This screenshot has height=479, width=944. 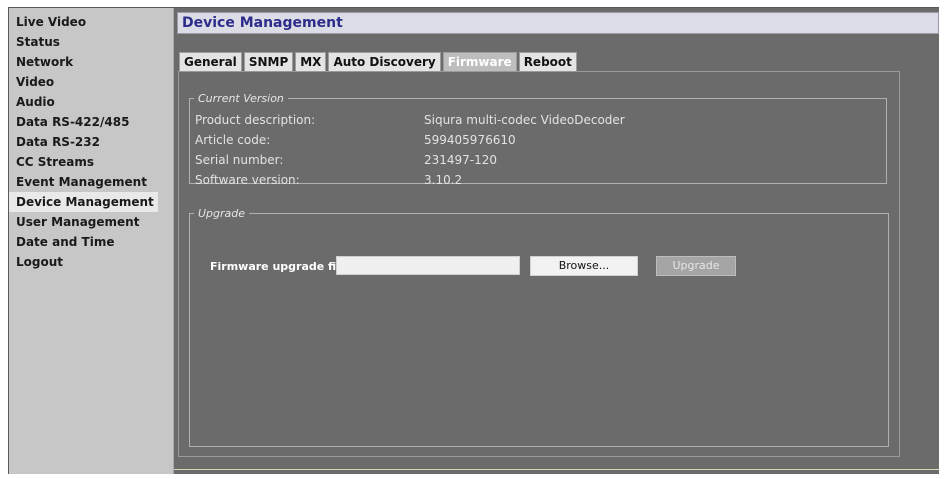 What do you see at coordinates (281, 266) in the screenshot?
I see `firmware-file-label: Firmware upgrade file:` at bounding box center [281, 266].